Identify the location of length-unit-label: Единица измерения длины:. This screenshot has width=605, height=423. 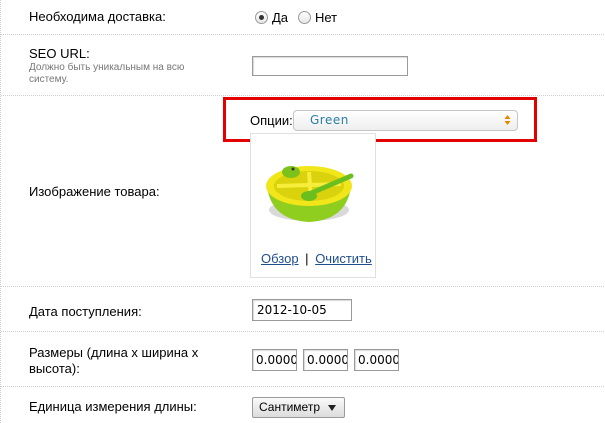
(113, 406).